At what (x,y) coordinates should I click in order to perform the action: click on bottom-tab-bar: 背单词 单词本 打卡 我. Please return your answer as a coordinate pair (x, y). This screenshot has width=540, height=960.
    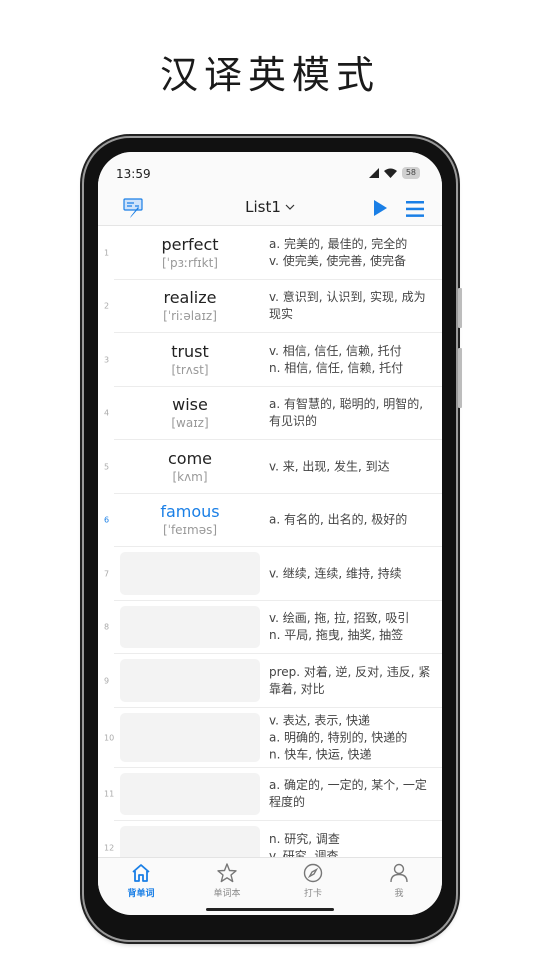
    Looking at the image, I should click on (270, 886).